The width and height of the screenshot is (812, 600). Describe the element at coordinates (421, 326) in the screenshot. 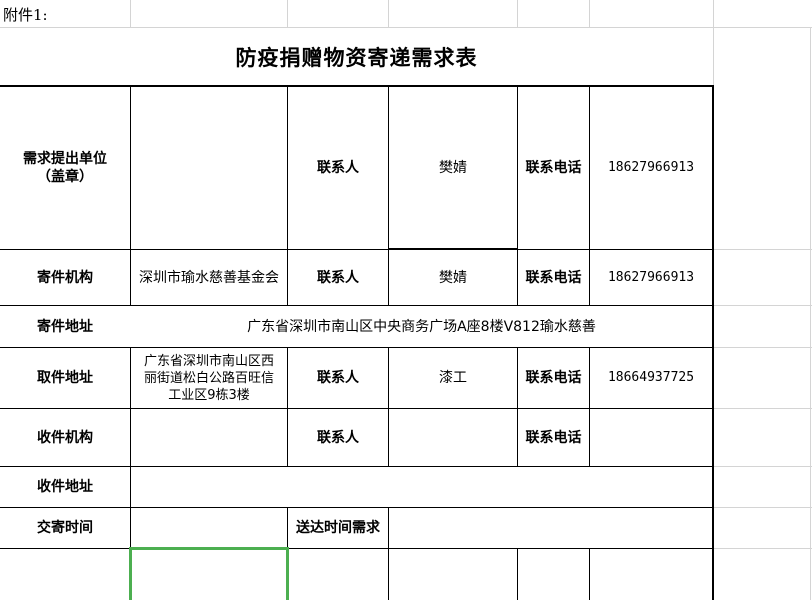

I see `sender-address-value: 广东省深圳市南山区中央商务广场A座8楼V812瑜水慈善` at that location.